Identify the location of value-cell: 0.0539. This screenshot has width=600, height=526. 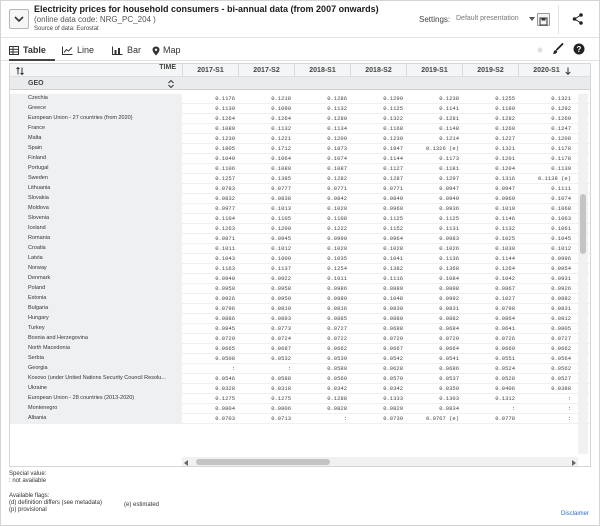
(337, 358).